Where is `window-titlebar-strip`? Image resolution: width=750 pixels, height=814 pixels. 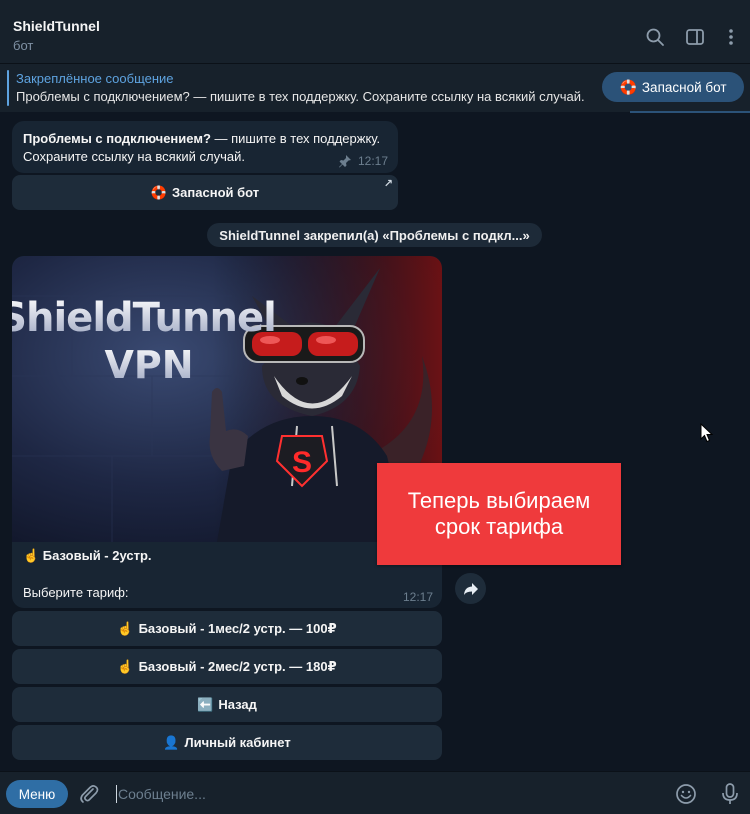 window-titlebar-strip is located at coordinates (375, 4).